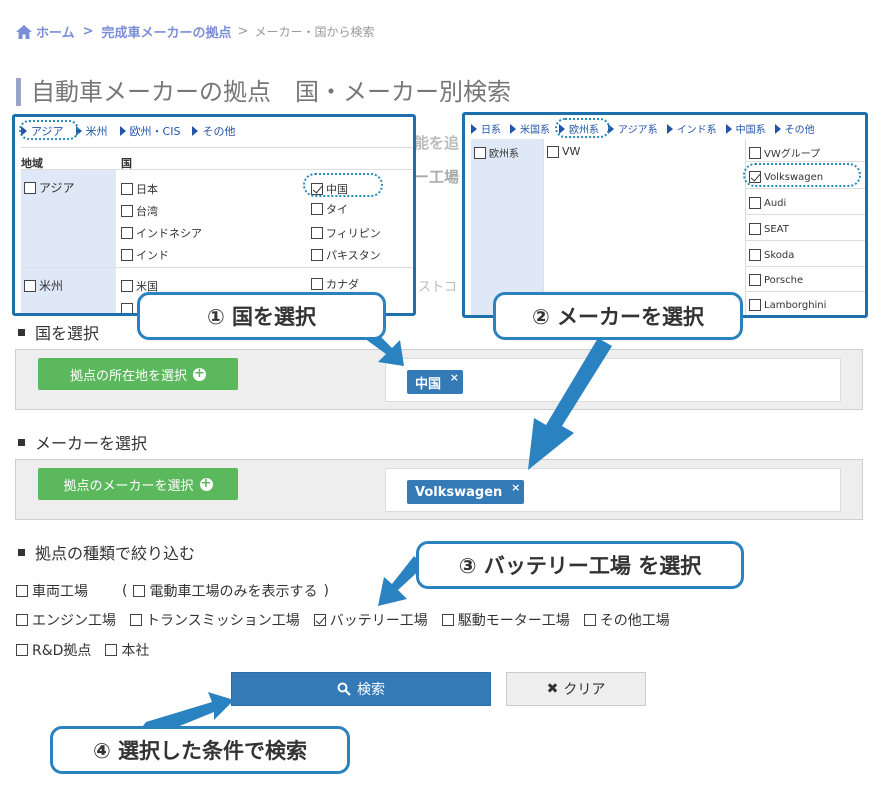 The width and height of the screenshot is (880, 800). I want to click on callout-step-2: ② メーカーを選択, so click(618, 316).